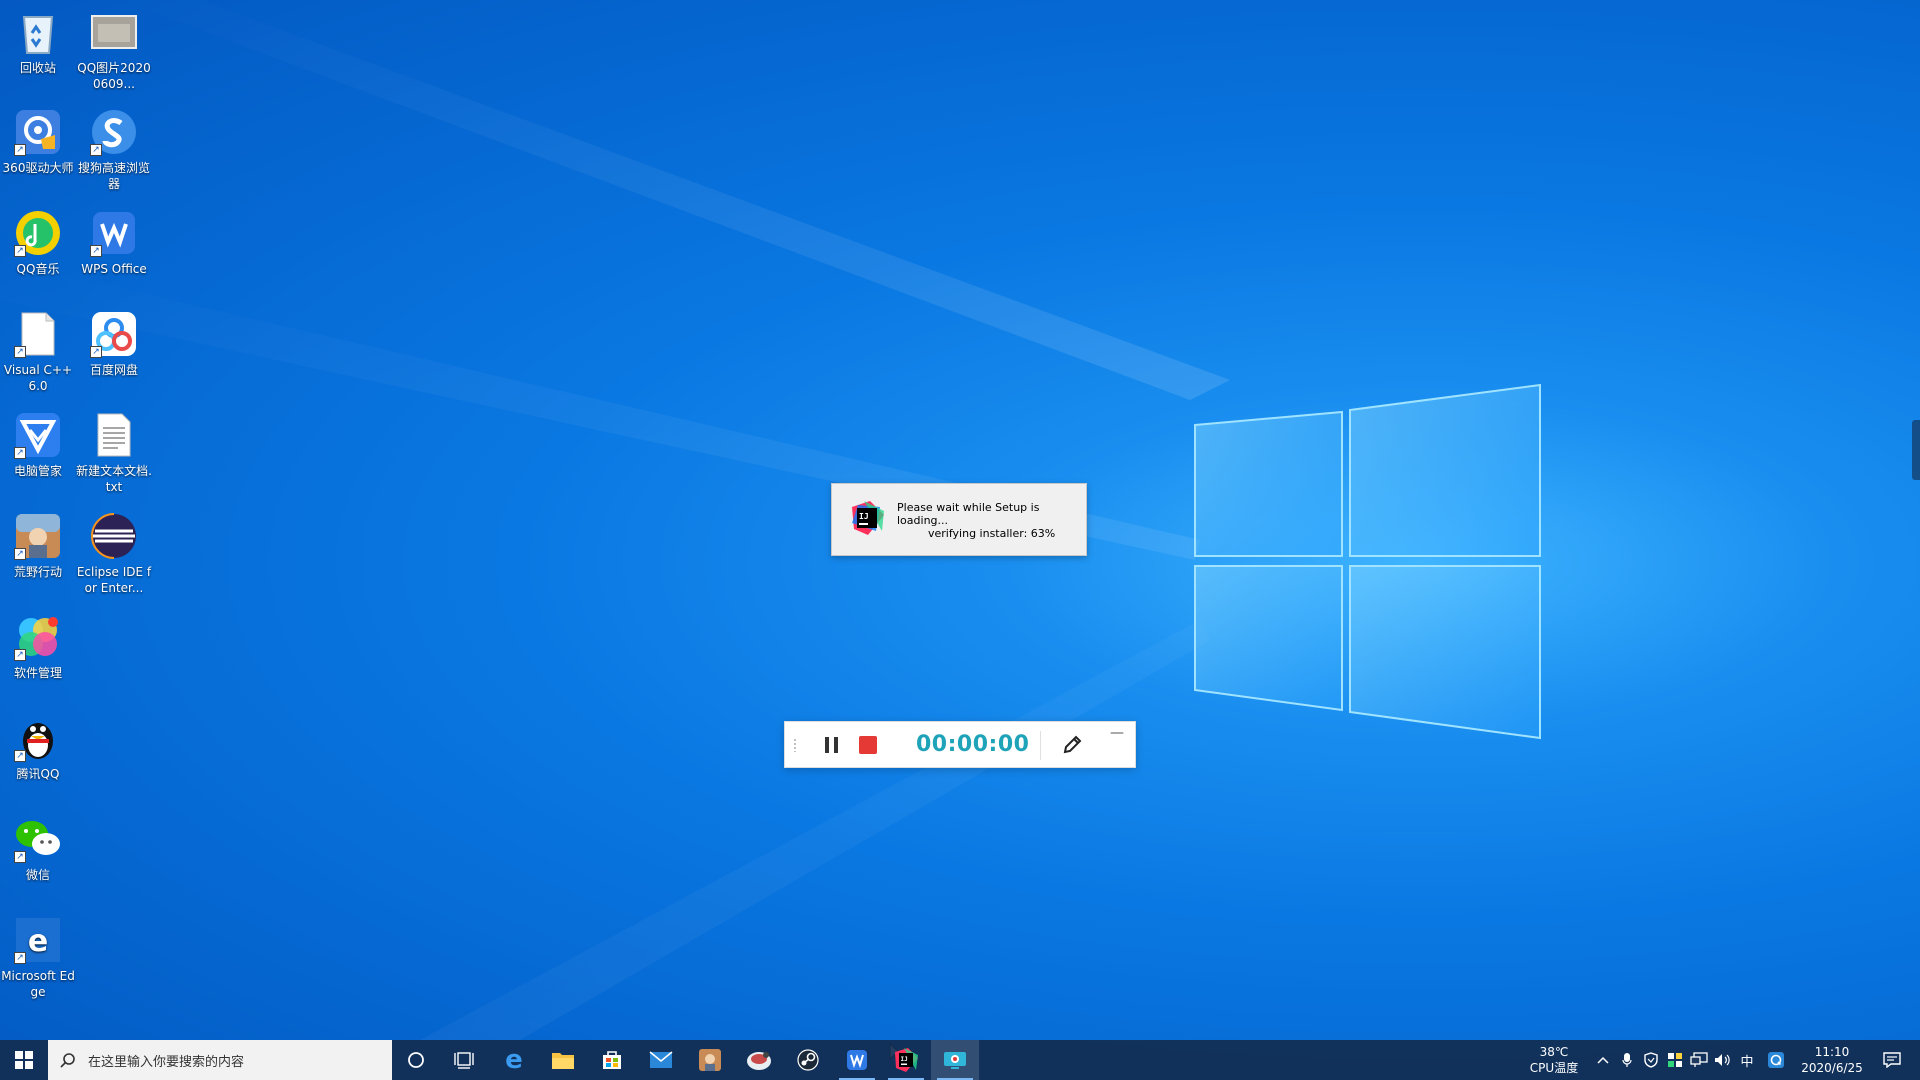 The width and height of the screenshot is (1920, 1080). I want to click on annotate-pen-button, so click(1072, 745).